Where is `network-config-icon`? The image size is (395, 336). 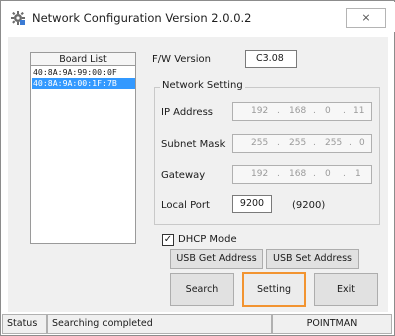 network-config-icon is located at coordinates (18, 18).